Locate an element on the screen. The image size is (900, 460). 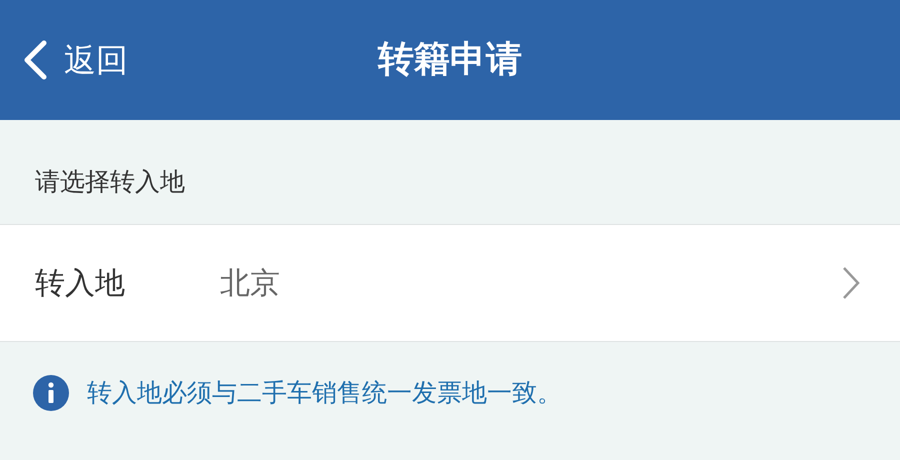
chevron-right-icon is located at coordinates (851, 283).